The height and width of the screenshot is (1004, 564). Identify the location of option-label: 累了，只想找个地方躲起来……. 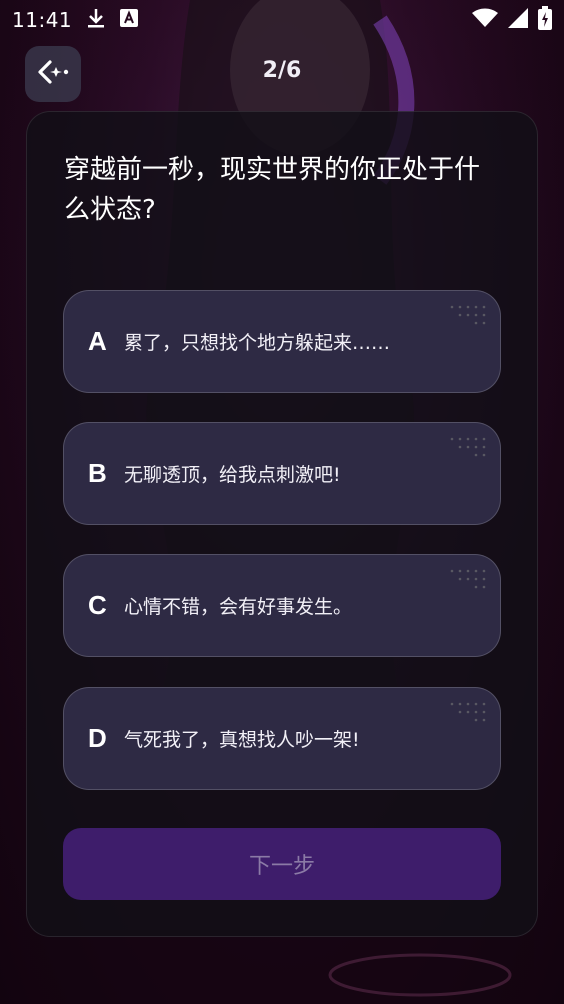
(257, 343).